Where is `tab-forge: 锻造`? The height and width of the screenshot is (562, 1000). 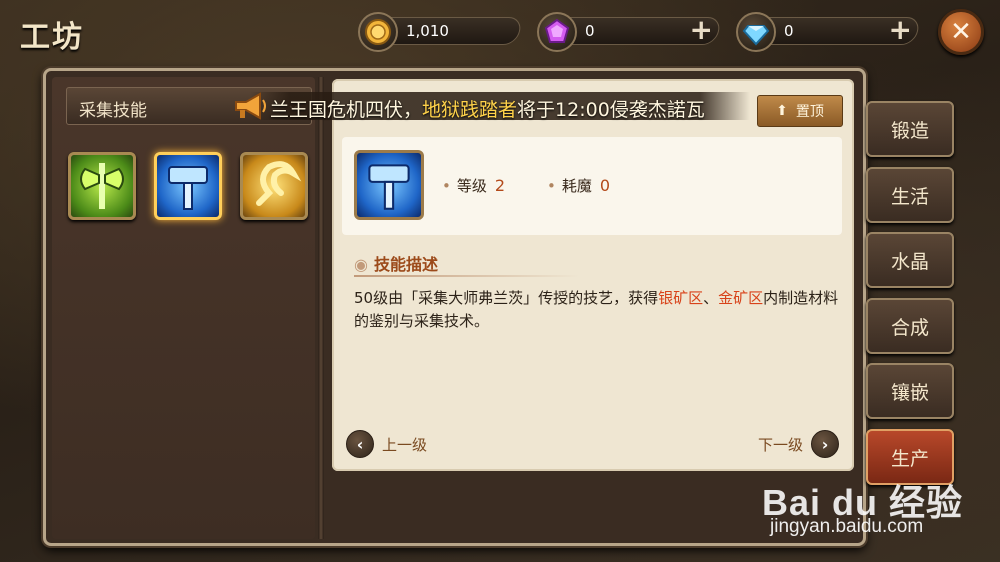 tab-forge: 锻造 is located at coordinates (910, 129).